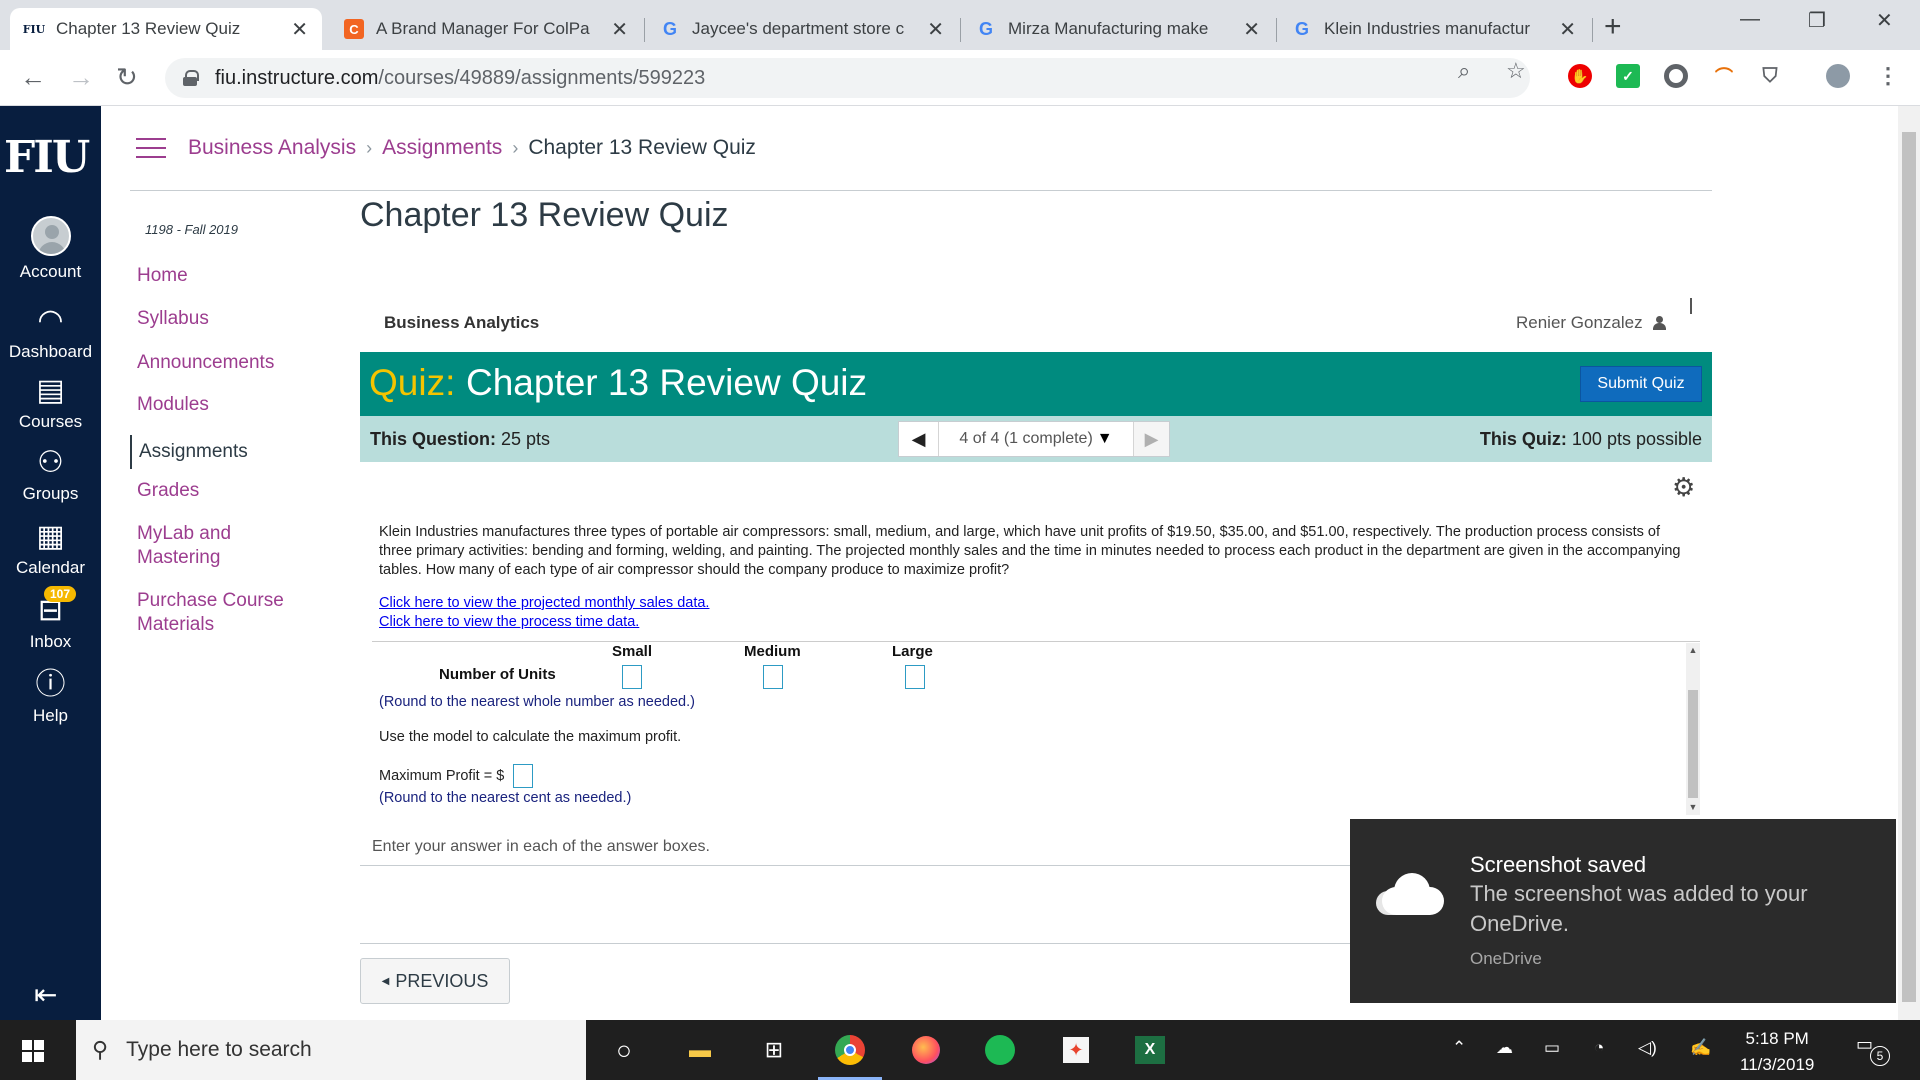 The height and width of the screenshot is (1080, 1920). I want to click on next-question-icon: ▶, so click(1151, 439).